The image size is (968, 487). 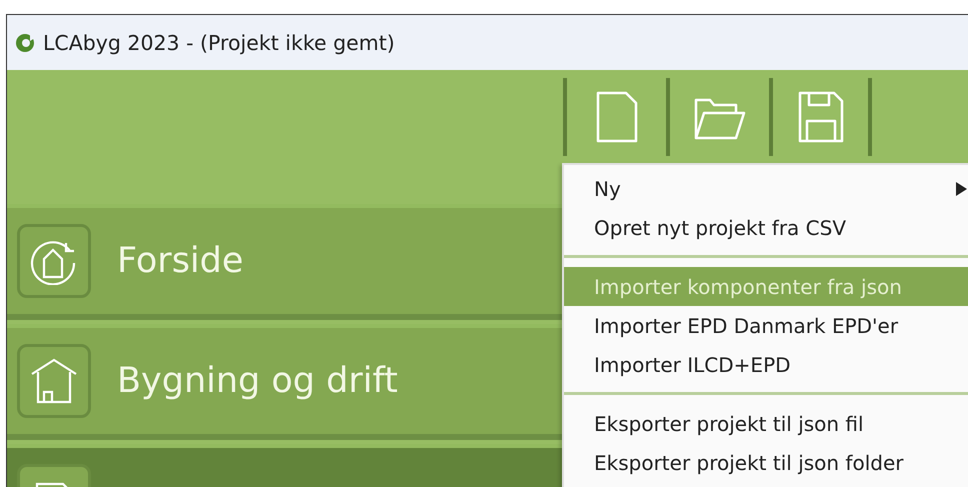 I want to click on menu-item: Opret nyt projekt fra CSV, so click(x=766, y=227).